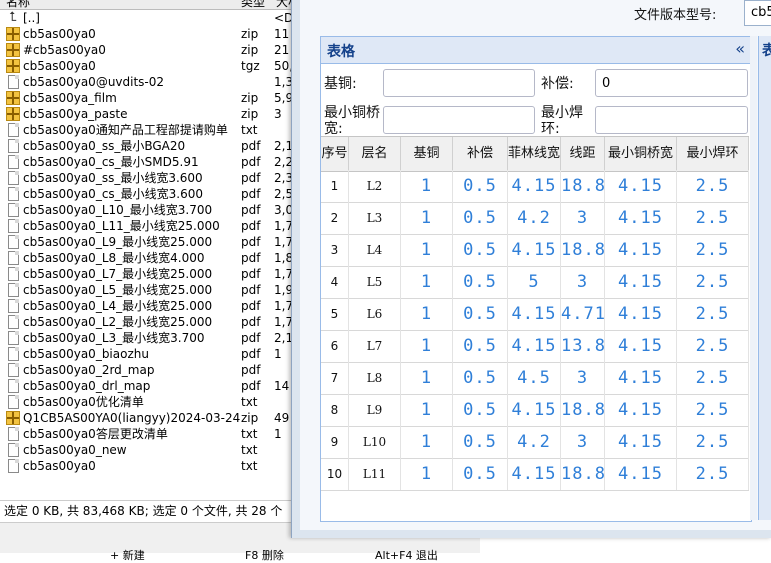 The height and width of the screenshot is (563, 771). I want to click on table-cell: 8, so click(335, 410).